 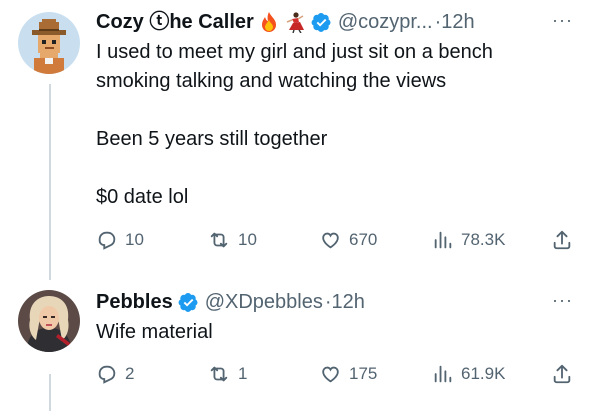 What do you see at coordinates (269, 22) in the screenshot?
I see `fire-emoji` at bounding box center [269, 22].